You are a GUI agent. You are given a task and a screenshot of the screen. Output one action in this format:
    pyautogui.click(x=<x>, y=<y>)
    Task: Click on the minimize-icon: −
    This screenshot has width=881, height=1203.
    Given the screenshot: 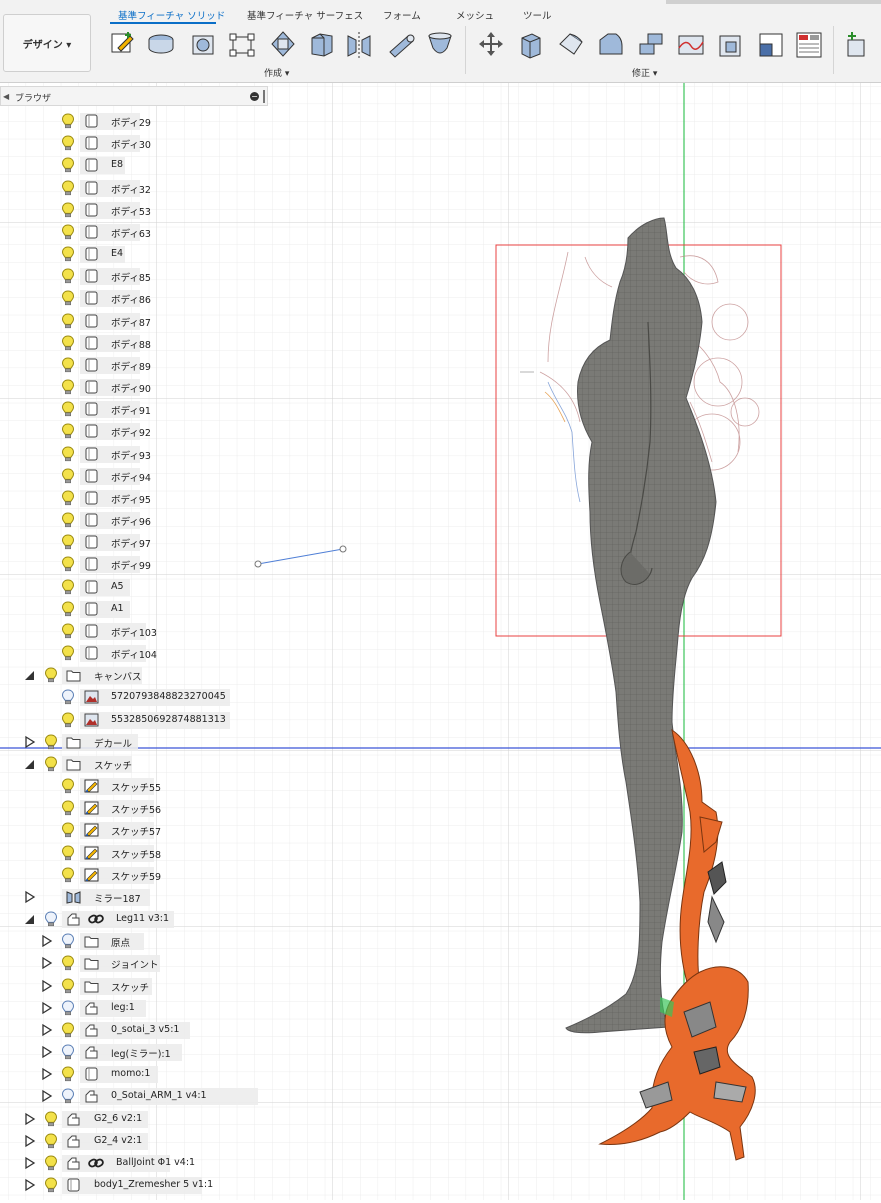 What is the action you would take?
    pyautogui.click(x=254, y=96)
    